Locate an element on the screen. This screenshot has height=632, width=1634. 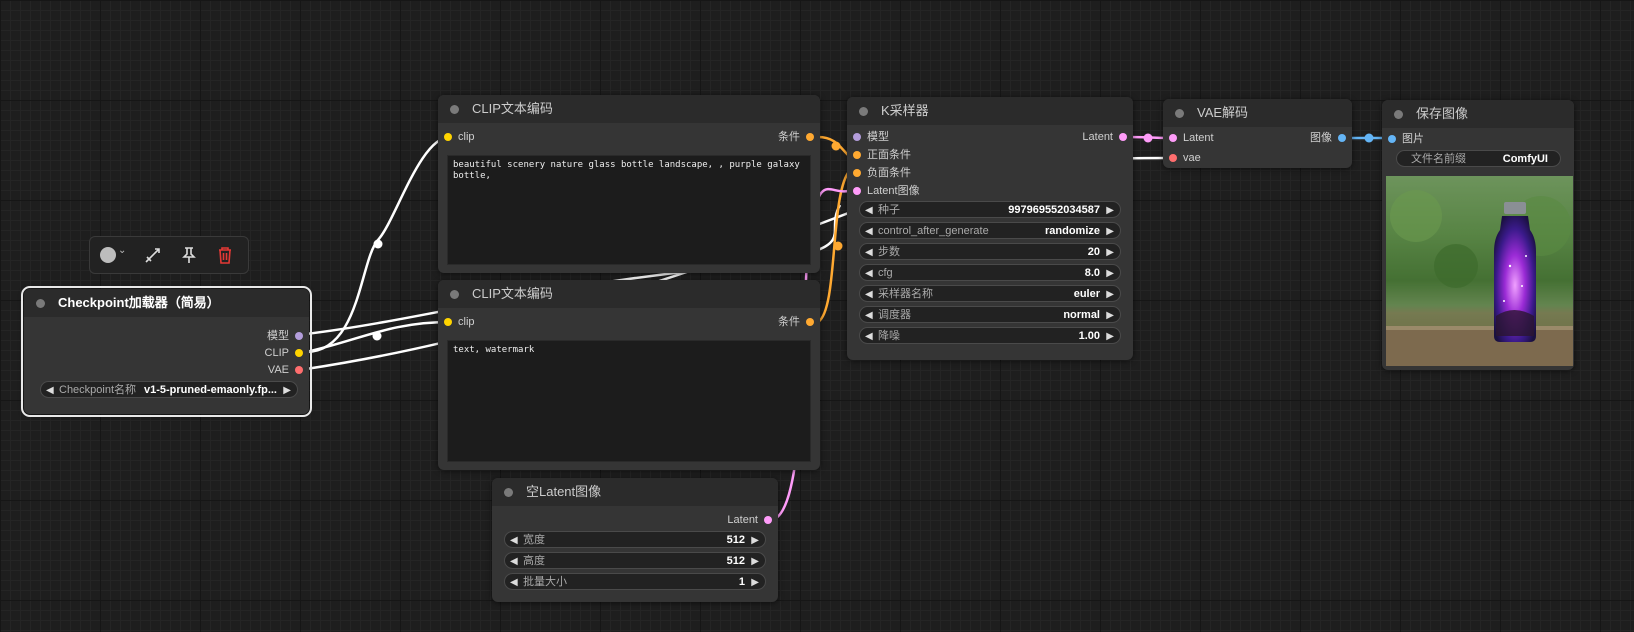
output-model: 模型 is located at coordinates (288, 336).